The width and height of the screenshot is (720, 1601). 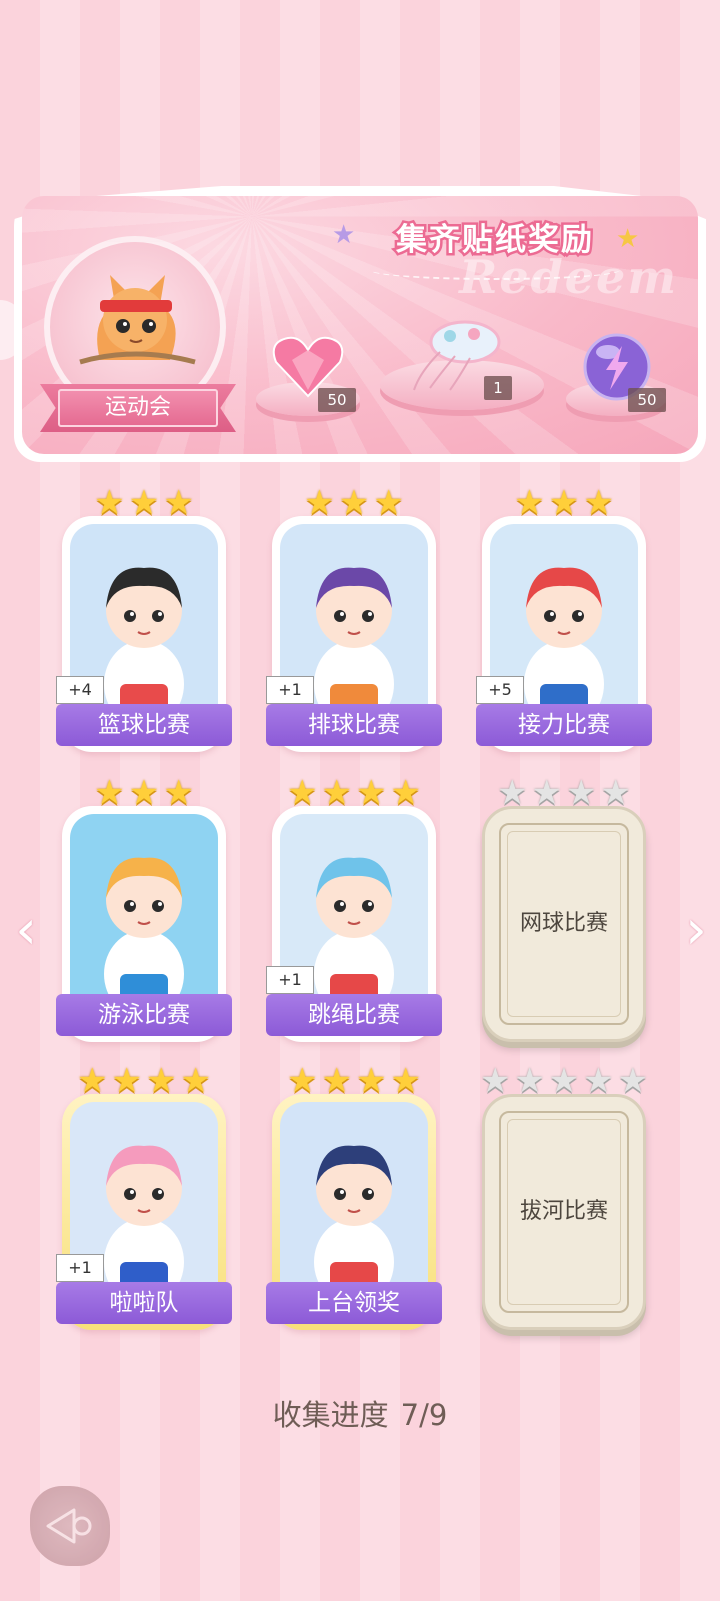 I want to click on banner-title-box: 集齐贴纸奖励, so click(x=496, y=238).